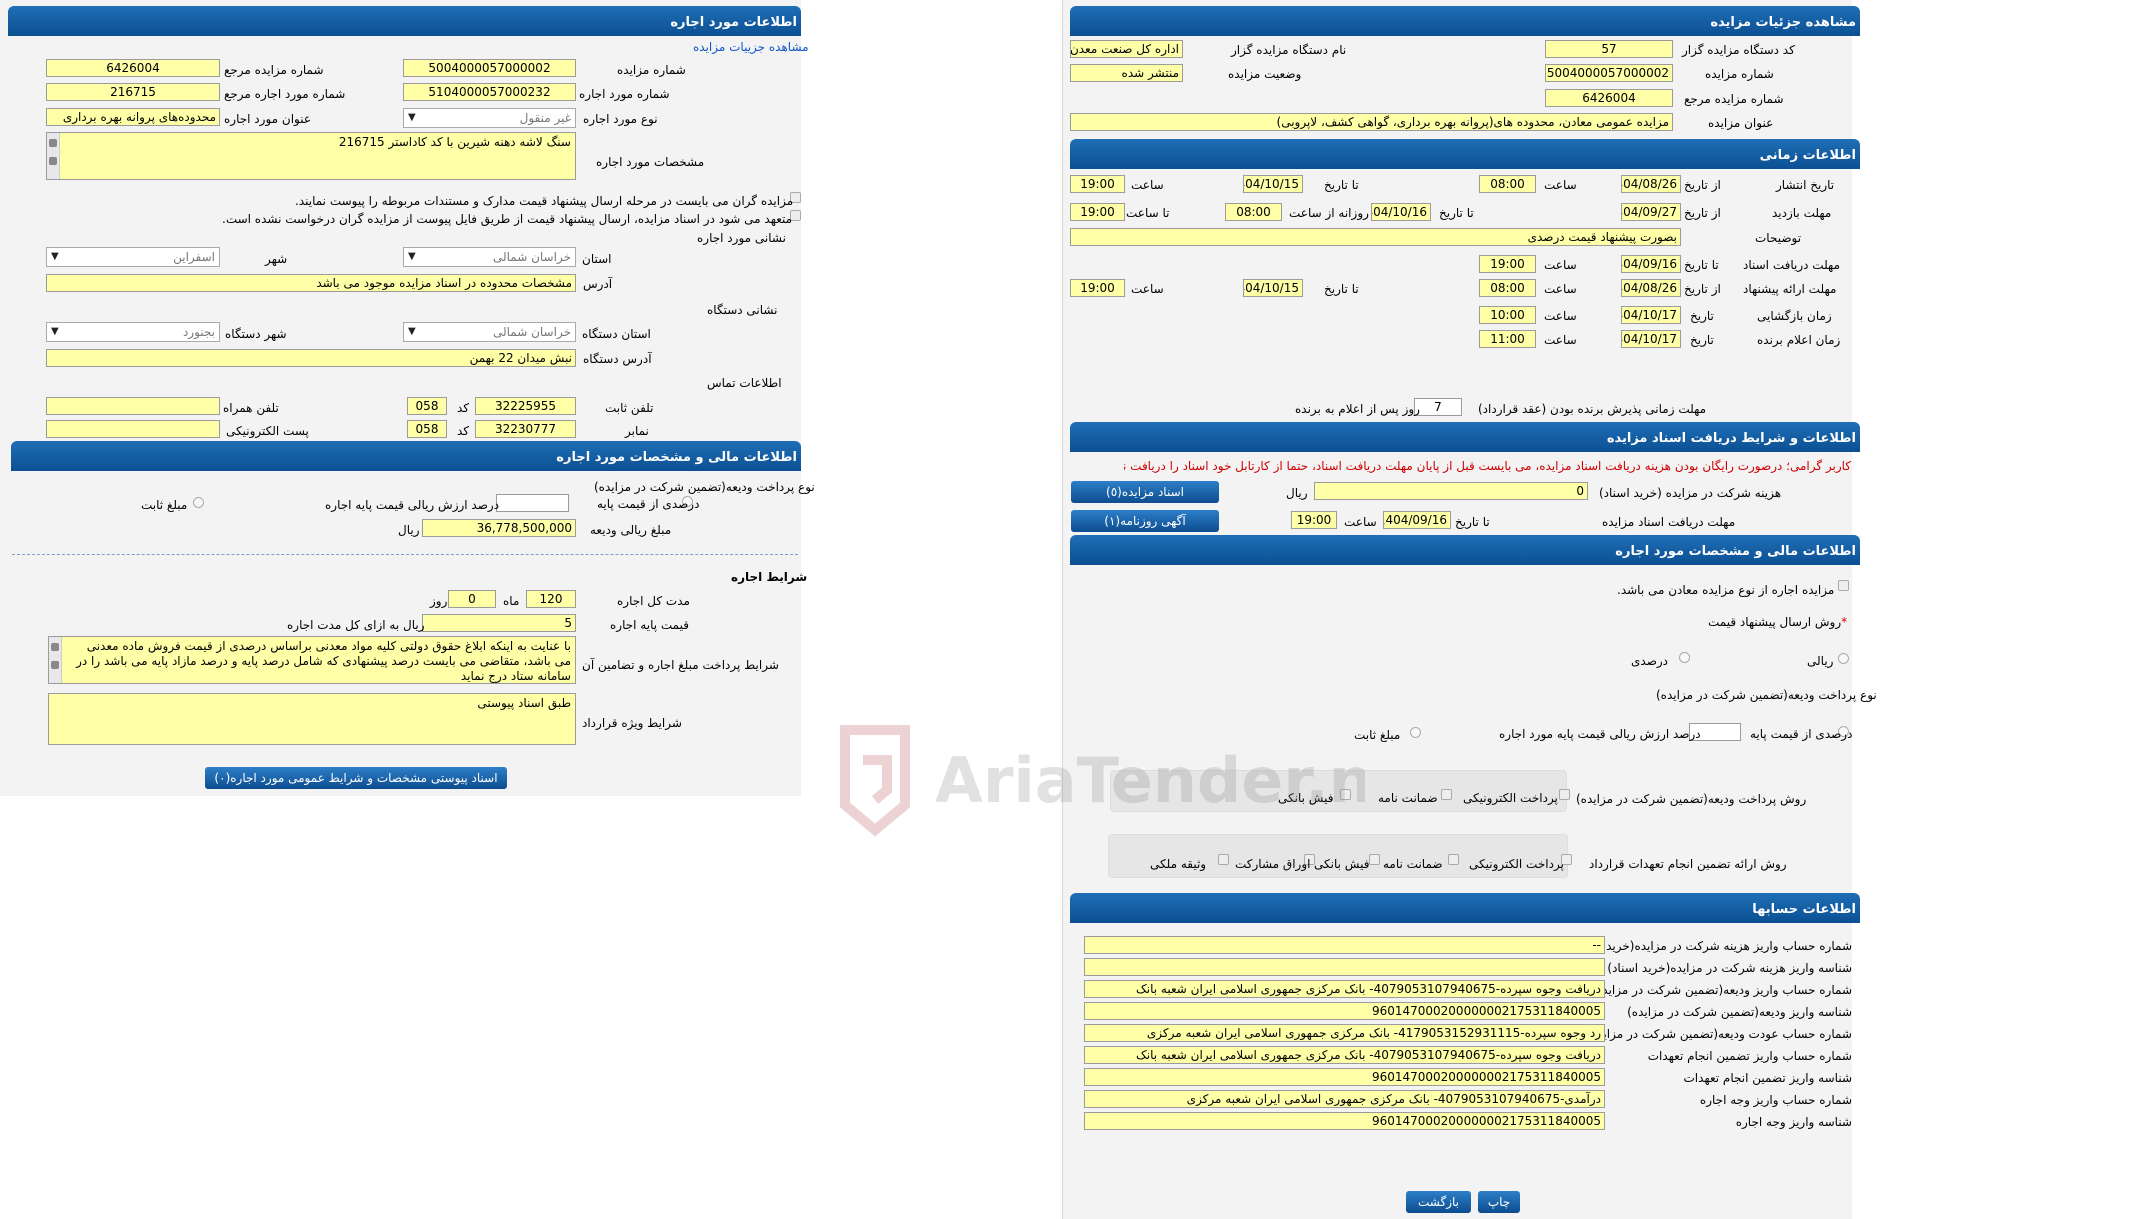  I want to click on open-time: 10:00, so click(1507, 315).